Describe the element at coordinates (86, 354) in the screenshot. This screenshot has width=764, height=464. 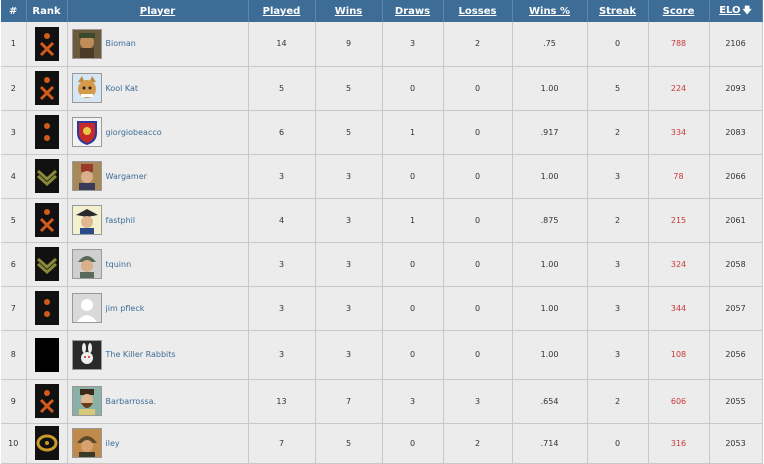
I see `rabbit-avatar` at that location.